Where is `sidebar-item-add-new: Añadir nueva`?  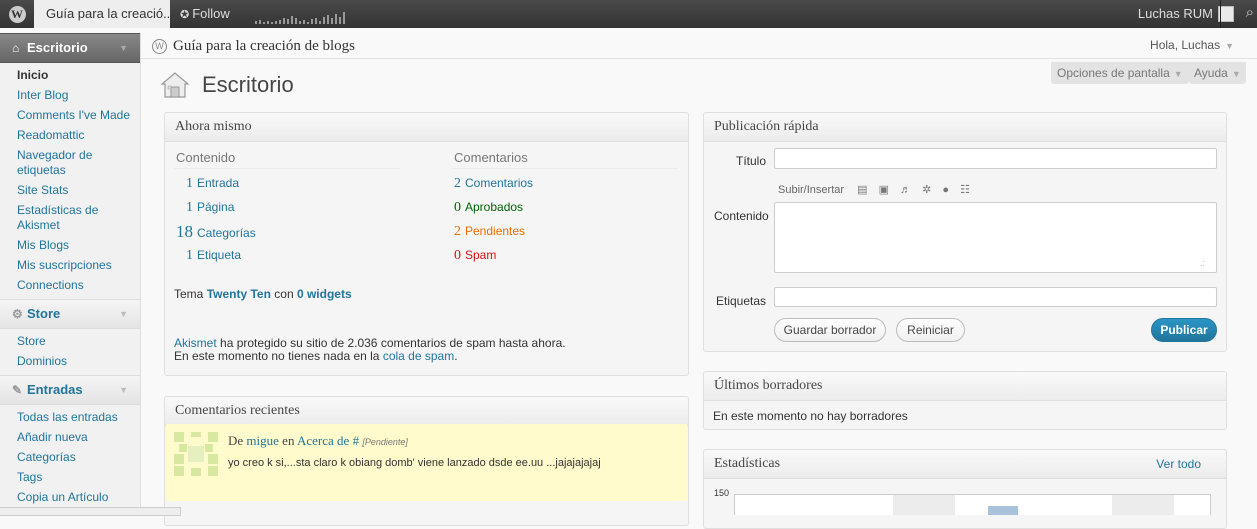 sidebar-item-add-new: Añadir nueva is located at coordinates (70, 438).